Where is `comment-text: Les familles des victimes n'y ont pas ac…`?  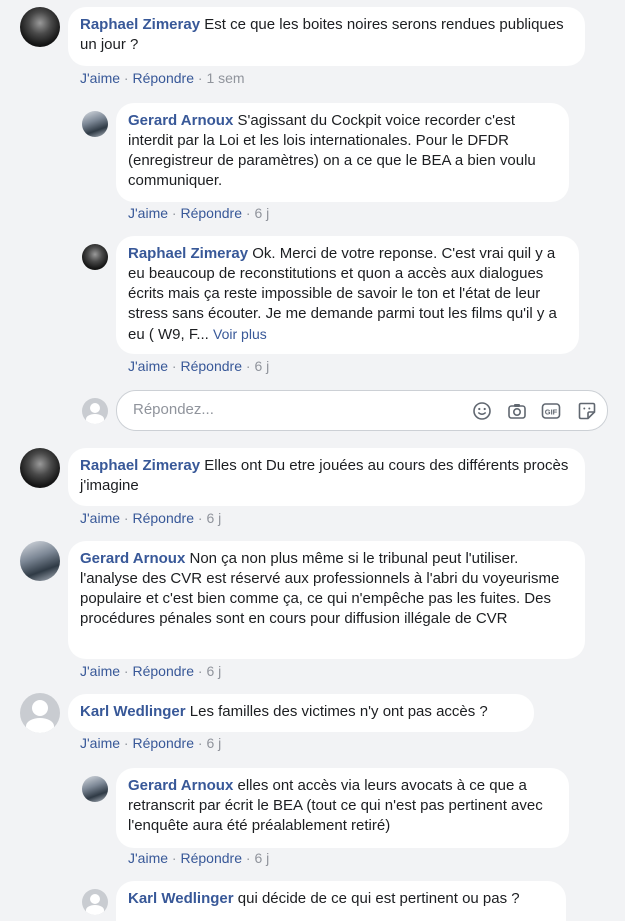 comment-text: Les familles des victimes n'y ont pas ac… is located at coordinates (338, 711).